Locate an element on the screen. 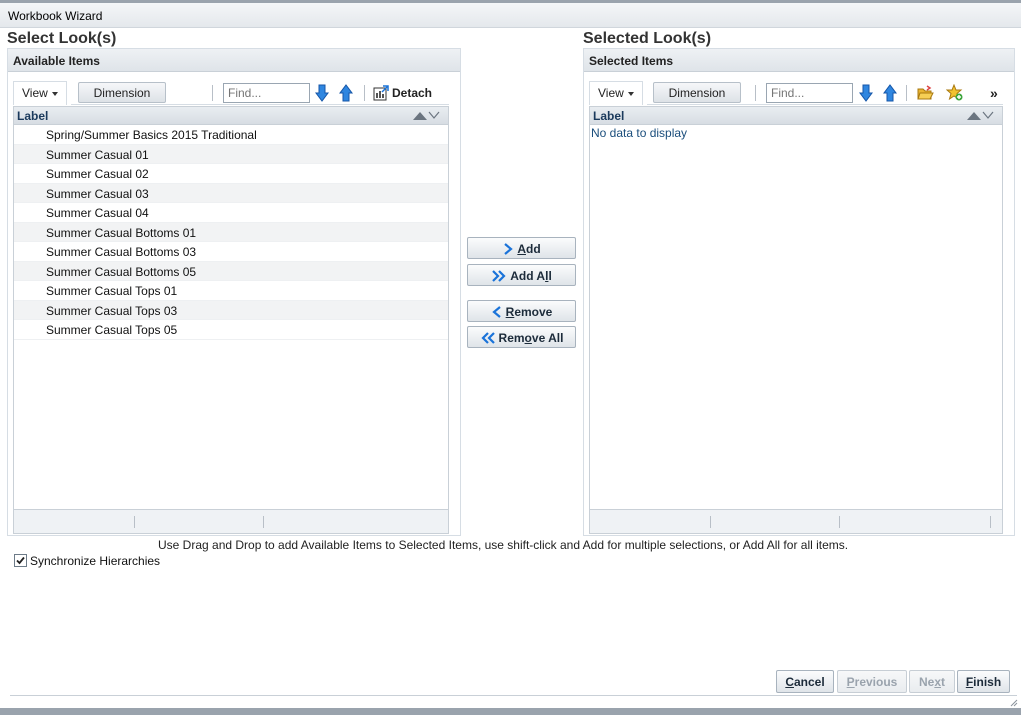  list-item-label: Summer Casual Tops 03 is located at coordinates (112, 310).